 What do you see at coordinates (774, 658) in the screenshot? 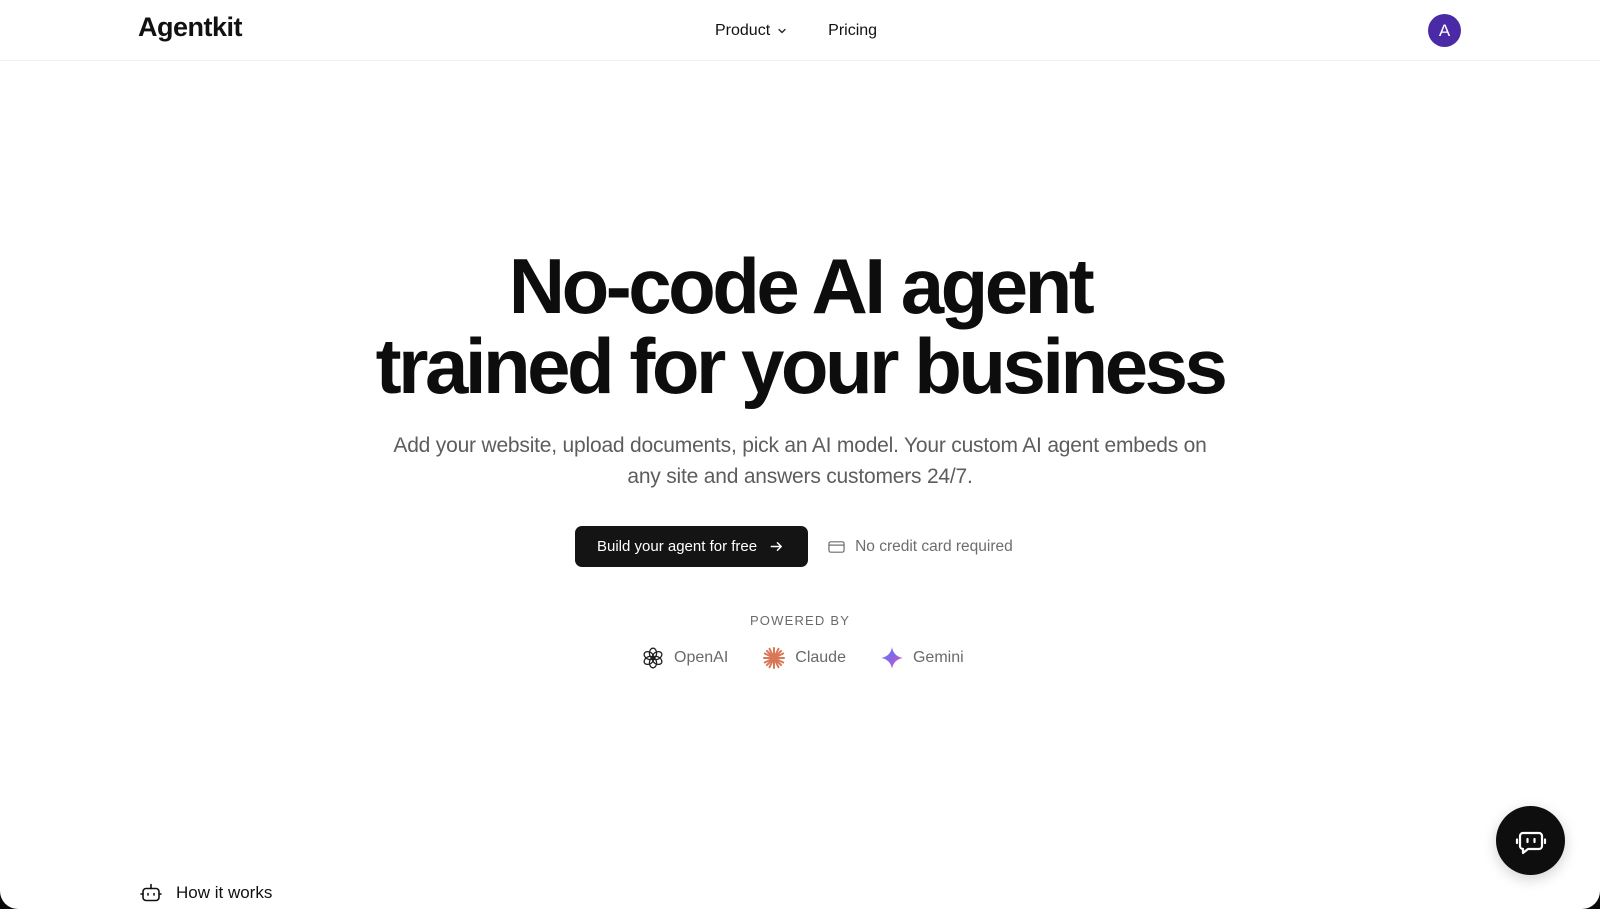
I see `claude-icon` at bounding box center [774, 658].